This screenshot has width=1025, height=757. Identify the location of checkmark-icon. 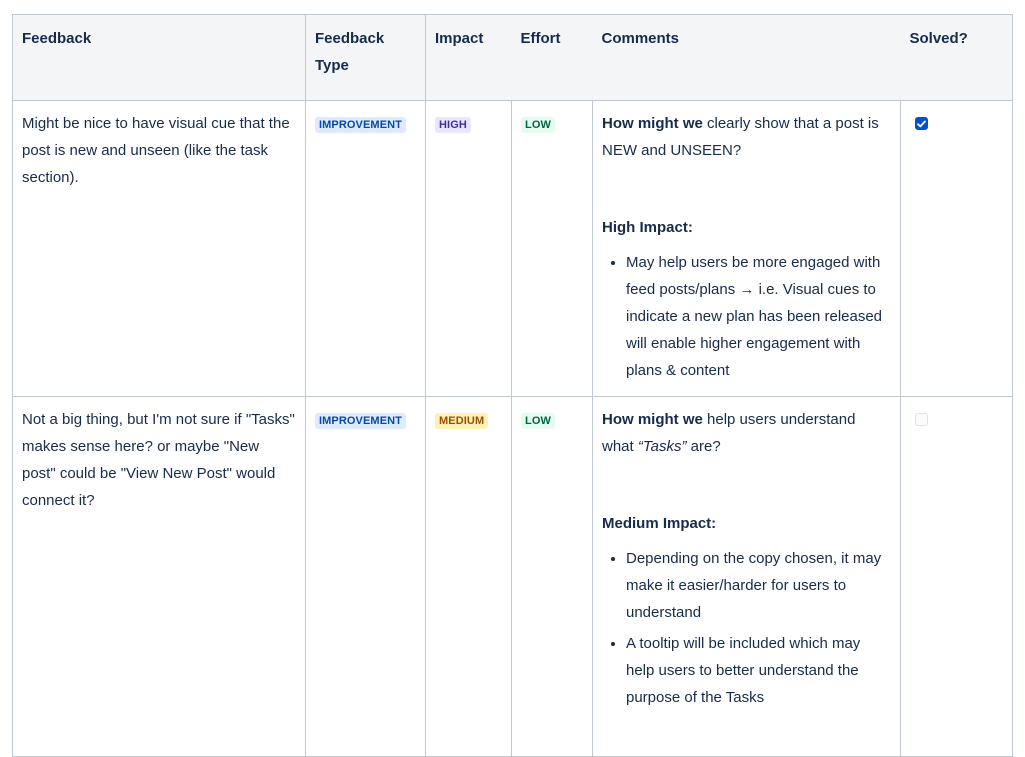
(921, 123).